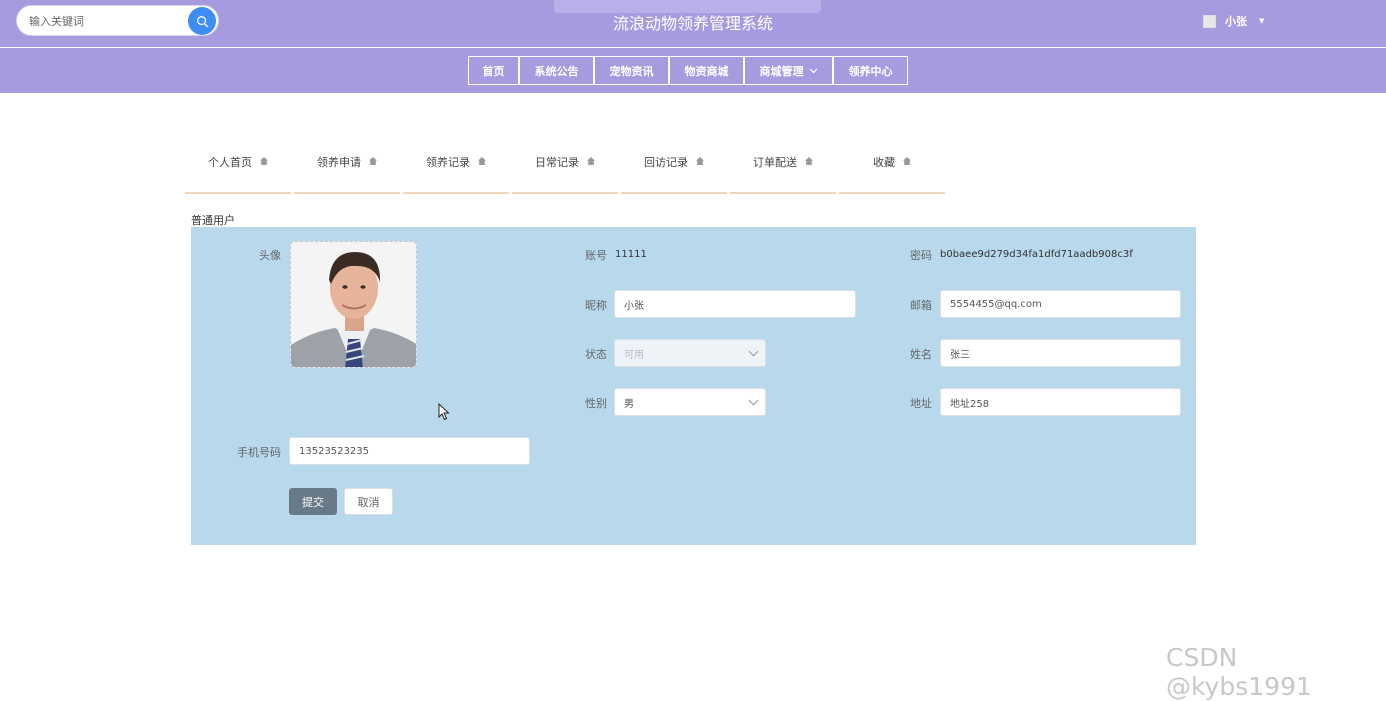  I want to click on tab-adoption-apply: 领养申请, so click(347, 172).